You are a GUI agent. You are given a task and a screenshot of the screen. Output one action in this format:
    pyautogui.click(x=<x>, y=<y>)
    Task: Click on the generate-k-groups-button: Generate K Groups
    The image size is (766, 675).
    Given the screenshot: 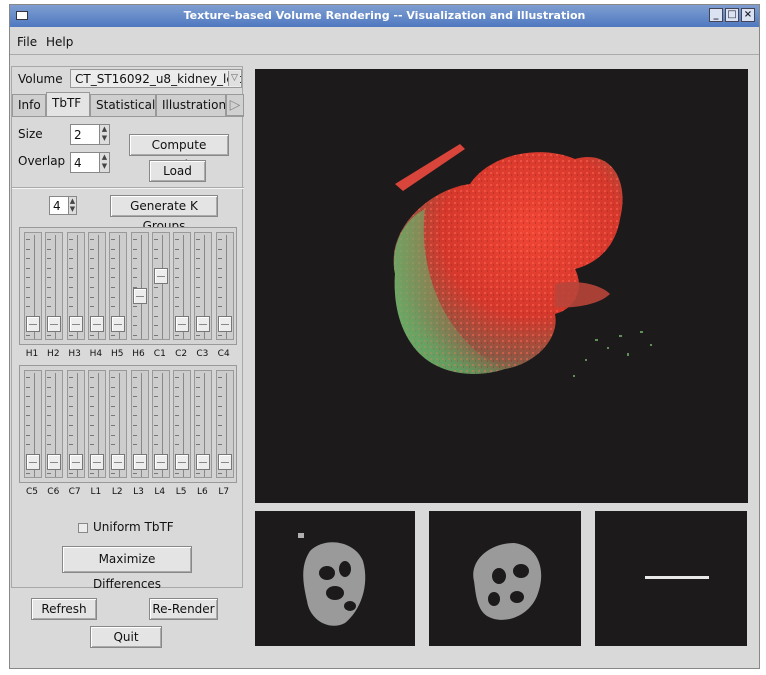 What is the action you would take?
    pyautogui.click(x=164, y=214)
    